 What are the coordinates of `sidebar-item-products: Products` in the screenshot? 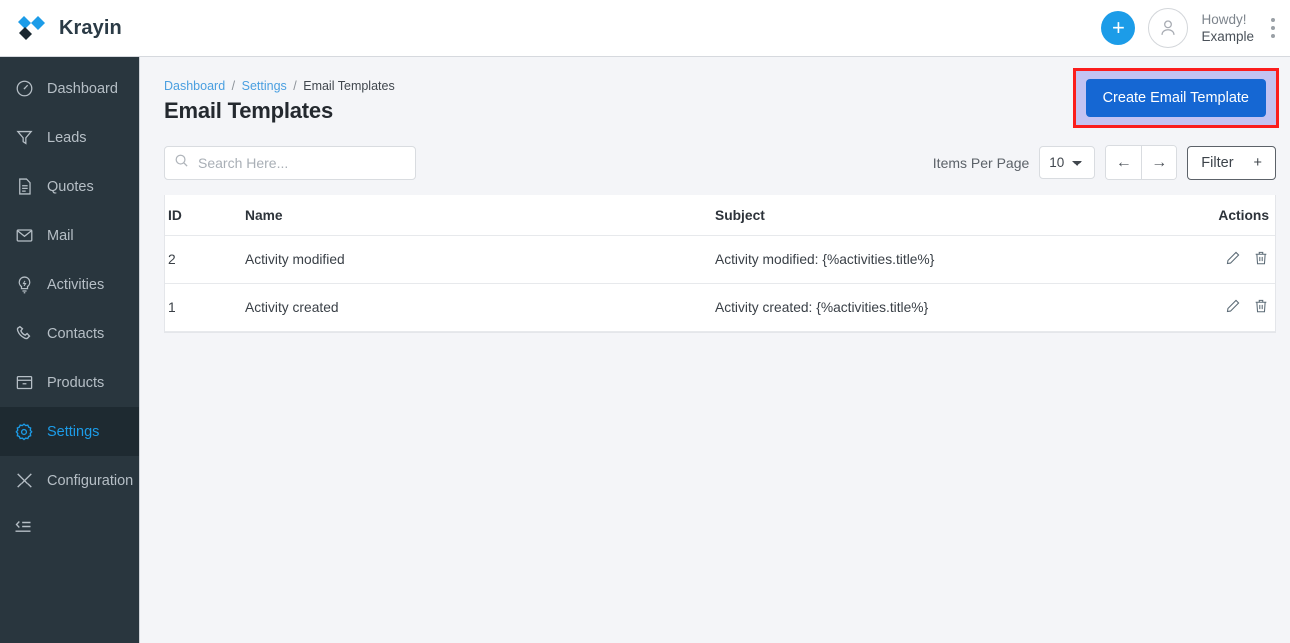 It's located at (69, 382).